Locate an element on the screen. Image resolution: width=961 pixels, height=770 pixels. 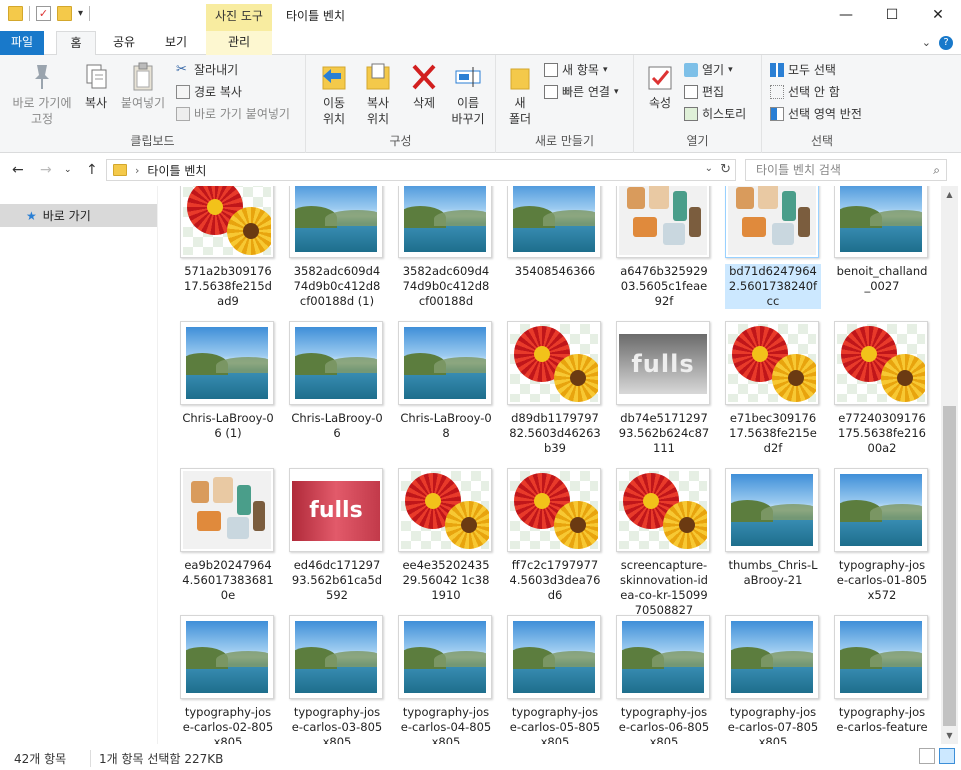
file-item: typography-jose-carlos-01-805x572 is located at coordinates (886, 541).